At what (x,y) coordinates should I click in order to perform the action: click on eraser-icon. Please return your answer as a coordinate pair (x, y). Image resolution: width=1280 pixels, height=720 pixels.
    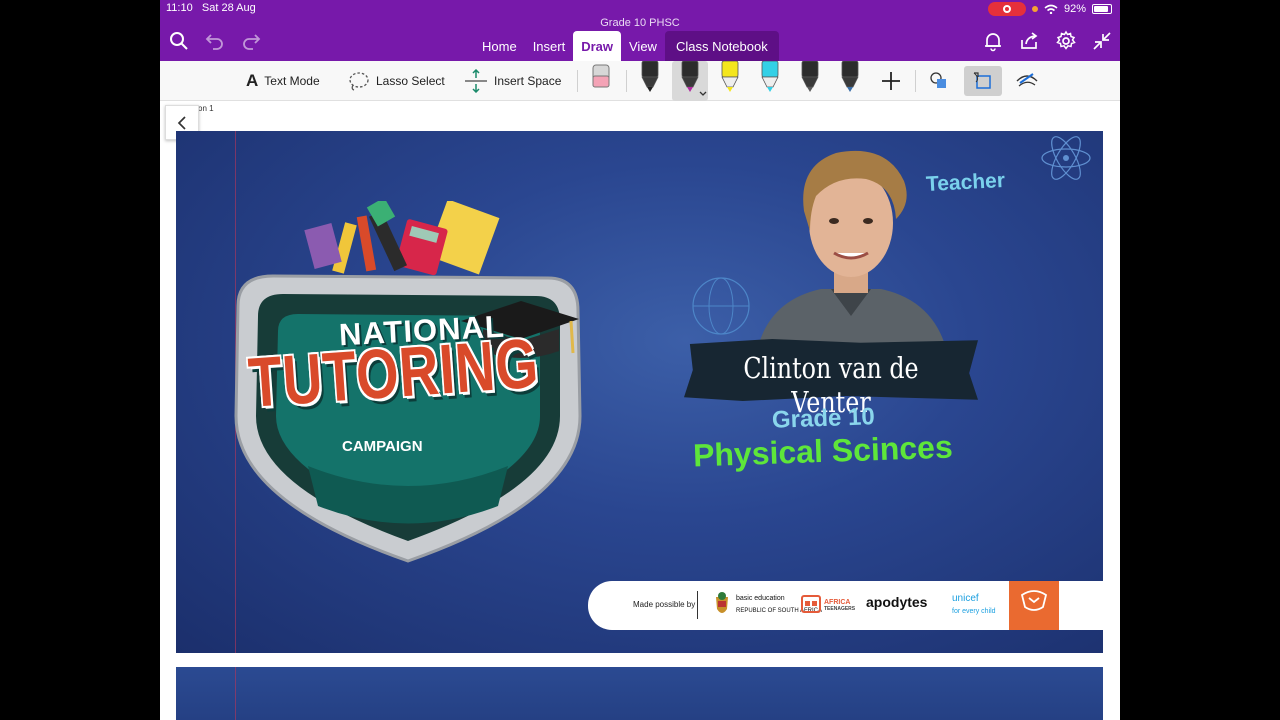
    Looking at the image, I should click on (601, 76).